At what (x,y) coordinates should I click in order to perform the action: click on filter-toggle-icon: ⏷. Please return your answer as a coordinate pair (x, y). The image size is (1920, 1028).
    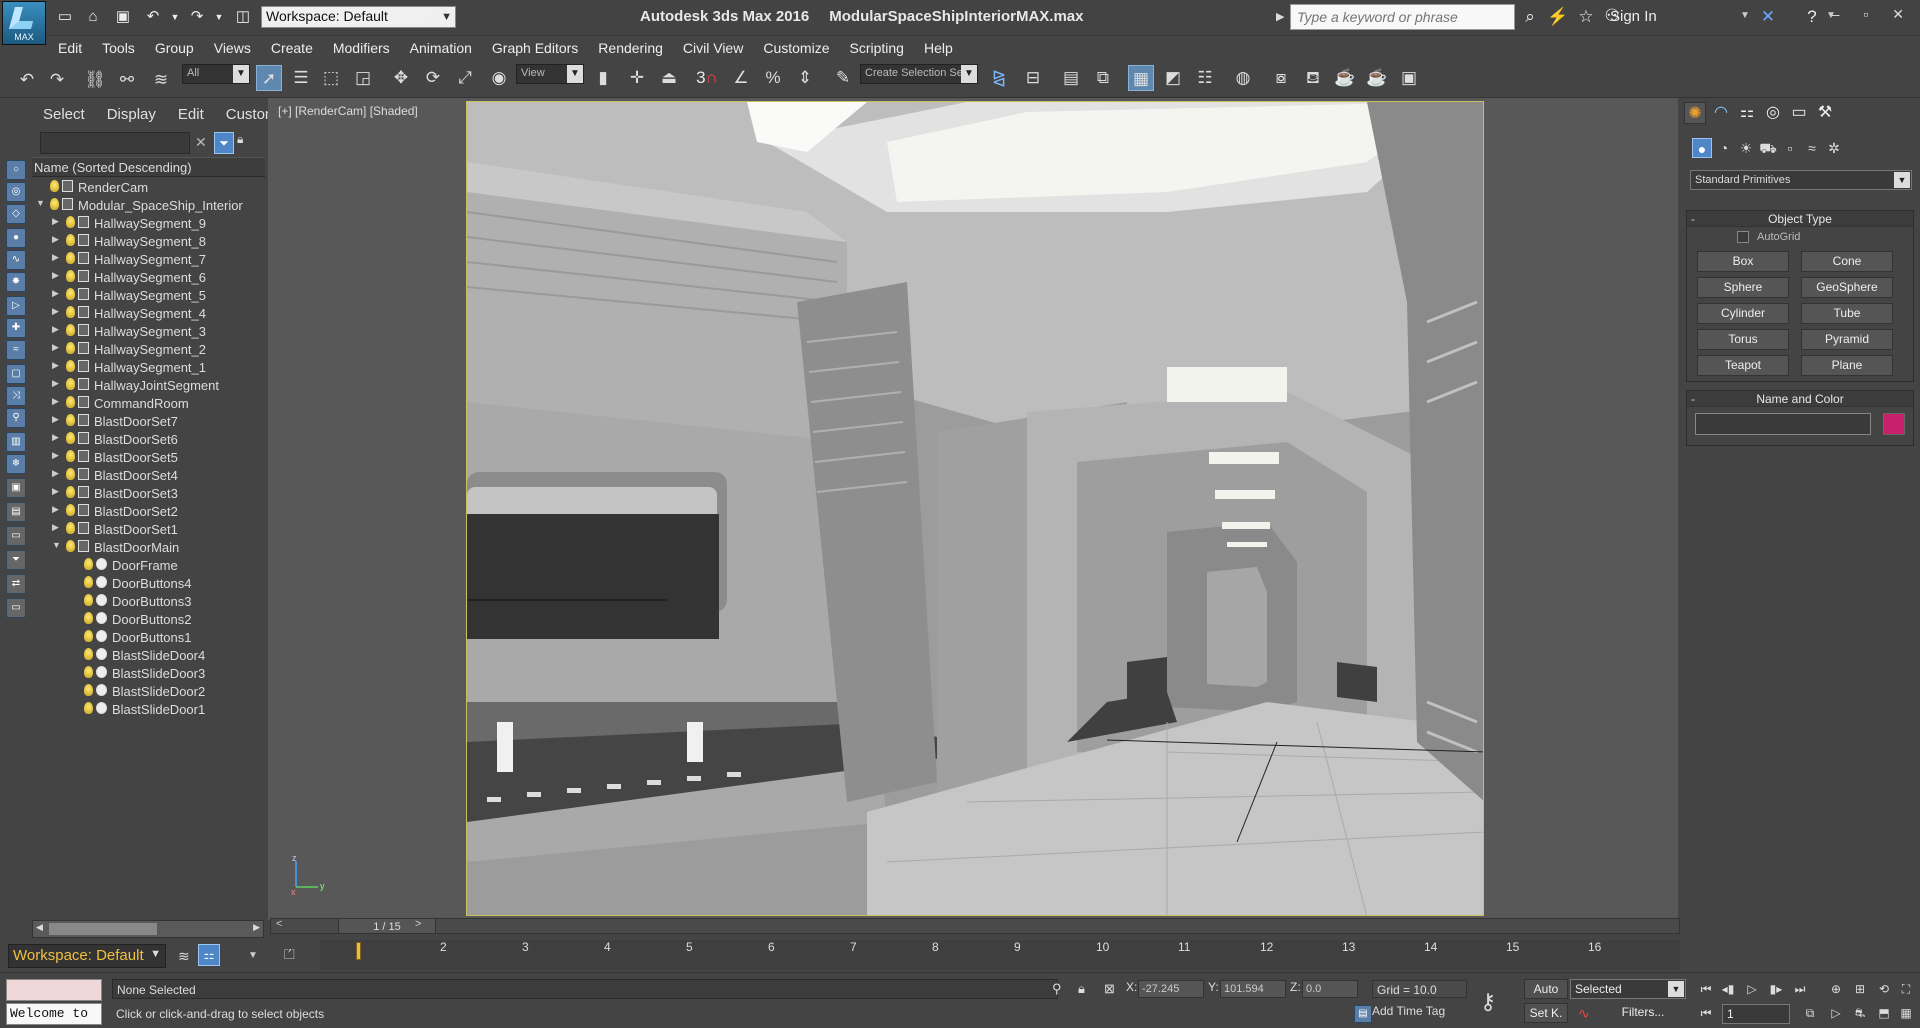
    Looking at the image, I should click on (16, 560).